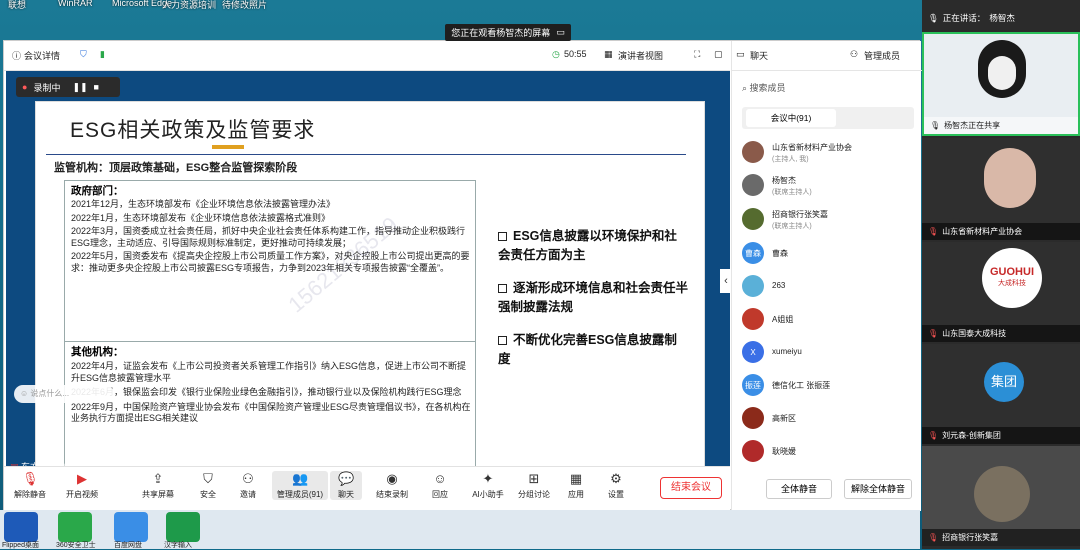  I want to click on tile-label: 🎙 刘元森-创新集团, so click(1001, 435).